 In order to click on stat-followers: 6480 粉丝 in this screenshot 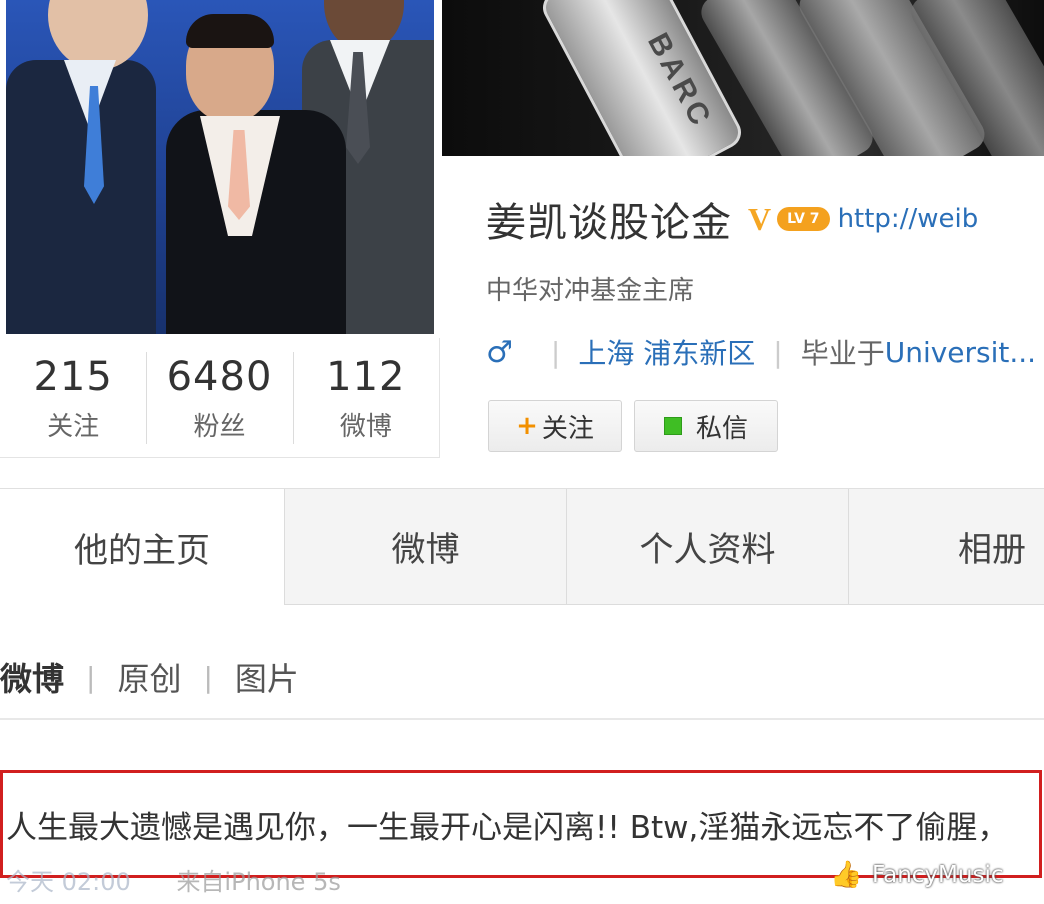, I will do `click(219, 397)`.